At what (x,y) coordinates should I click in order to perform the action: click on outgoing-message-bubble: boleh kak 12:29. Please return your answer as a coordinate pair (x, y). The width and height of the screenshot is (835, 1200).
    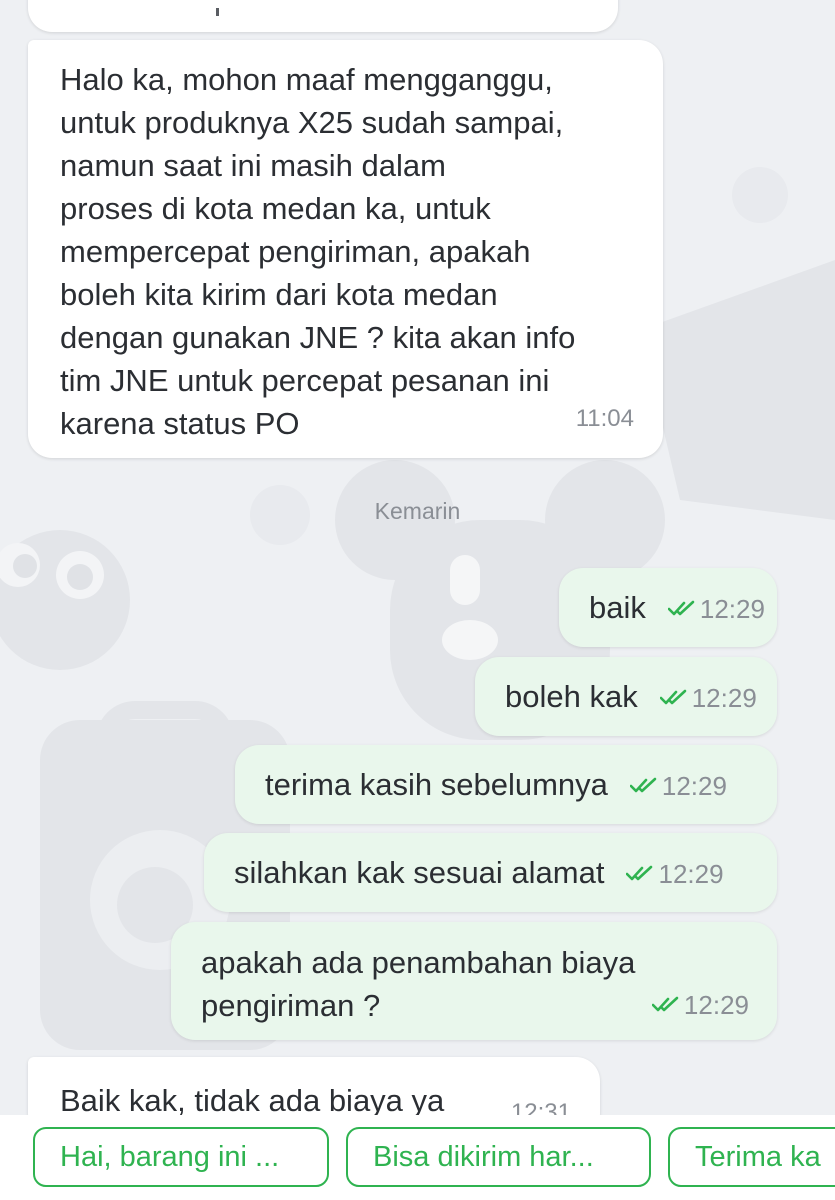
    Looking at the image, I should click on (626, 696).